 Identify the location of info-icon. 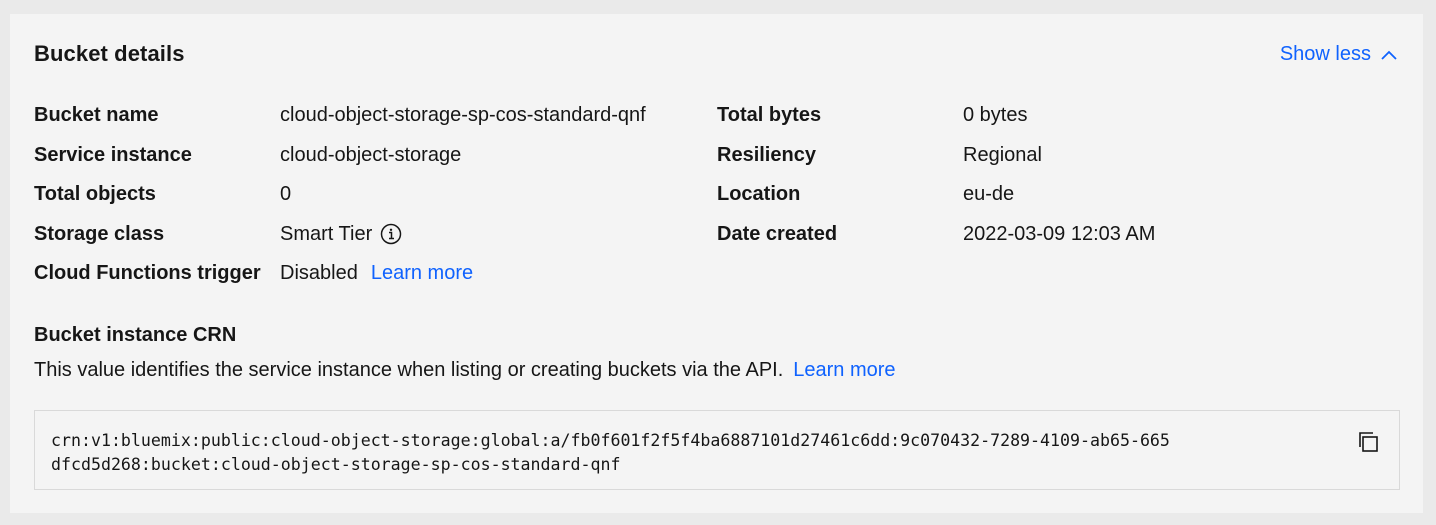
(391, 234).